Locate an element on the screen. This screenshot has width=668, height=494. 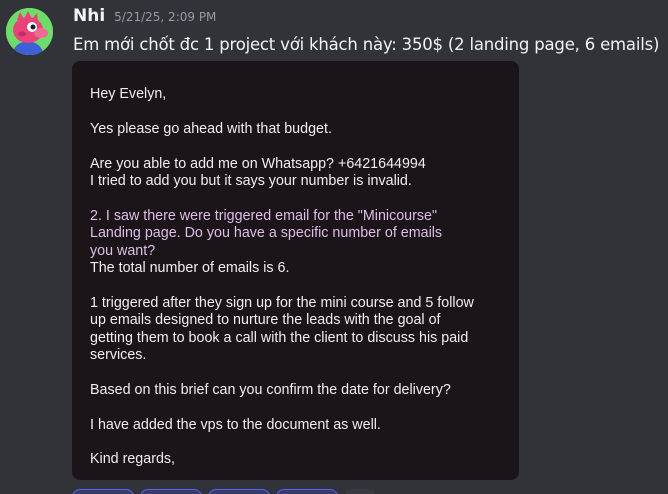
message-header: Nhi 5/21/25, 2:09 PM is located at coordinates (144, 18).